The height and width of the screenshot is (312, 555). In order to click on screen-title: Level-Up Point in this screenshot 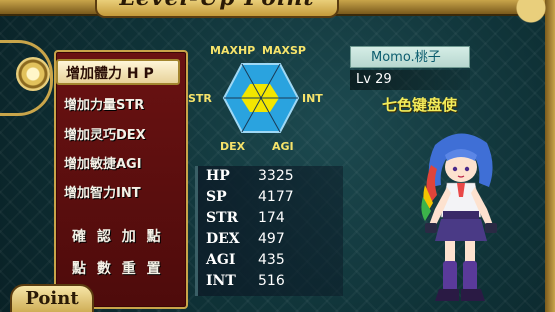, I will do `click(217, 5)`.